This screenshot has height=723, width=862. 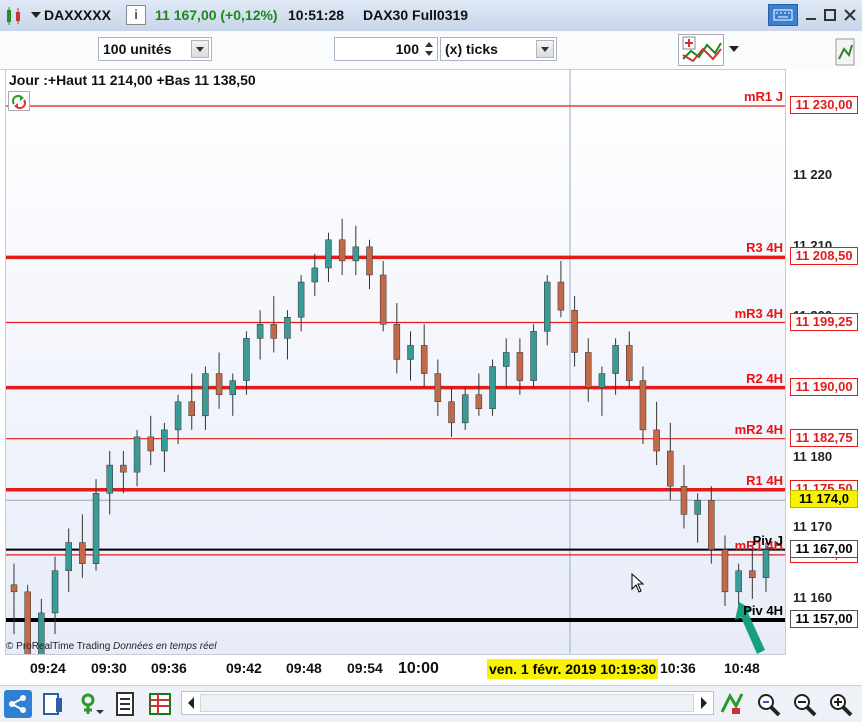 I want to click on stepper-icon, so click(x=429, y=49).